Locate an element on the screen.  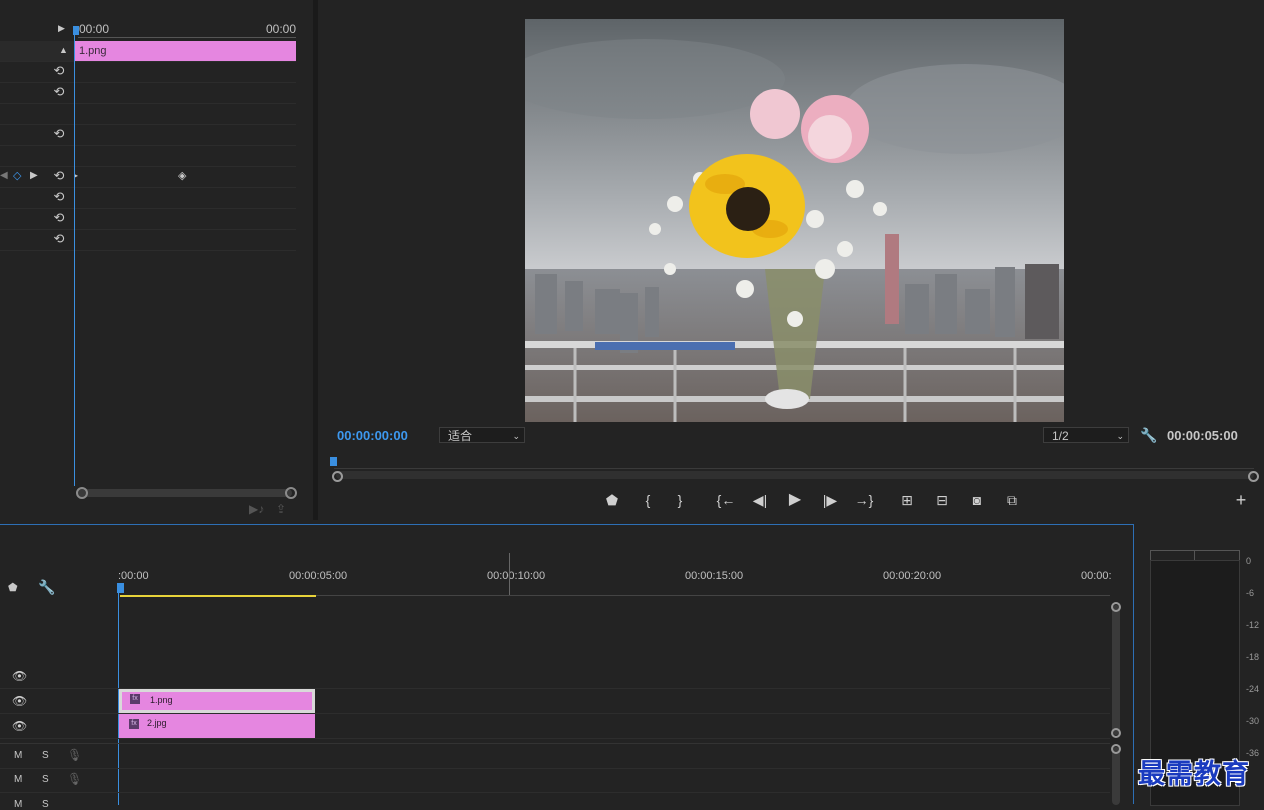
work-area-bar is located at coordinates (218, 596).